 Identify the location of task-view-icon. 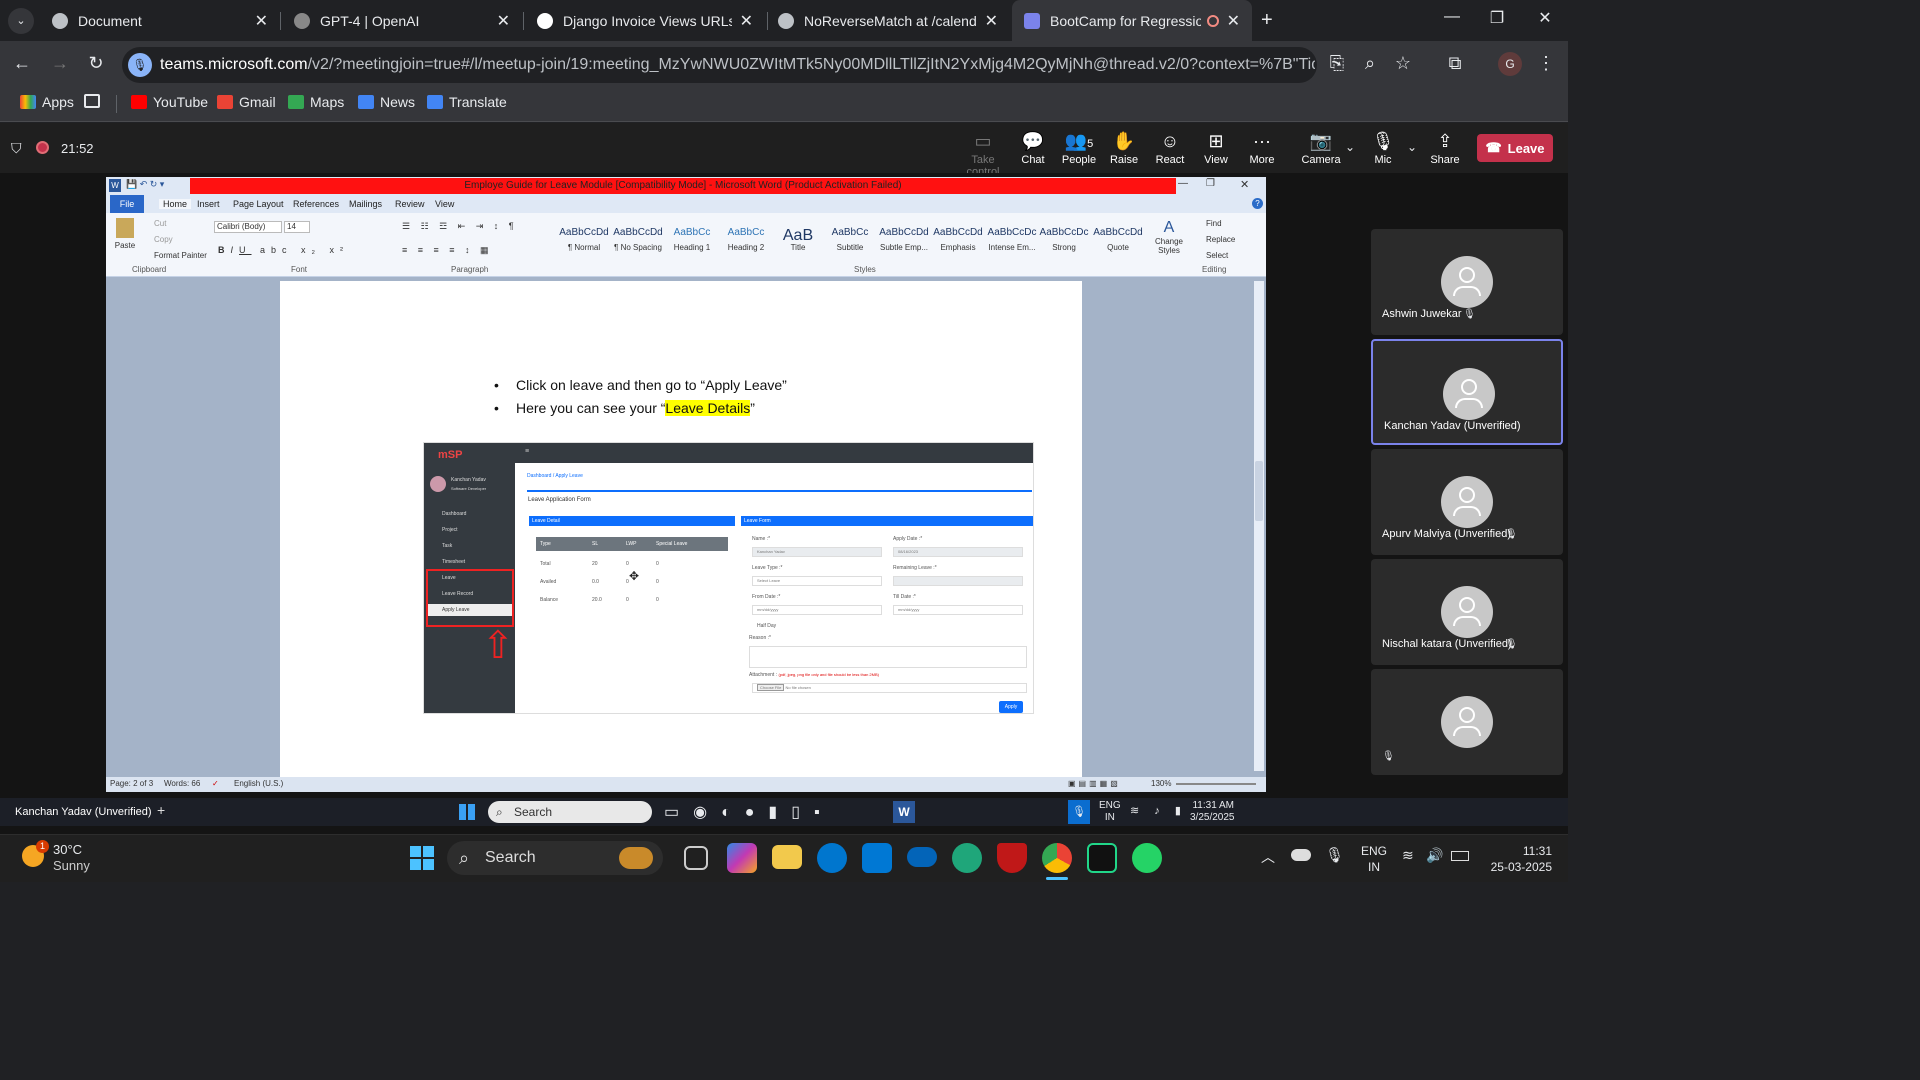
(696, 858).